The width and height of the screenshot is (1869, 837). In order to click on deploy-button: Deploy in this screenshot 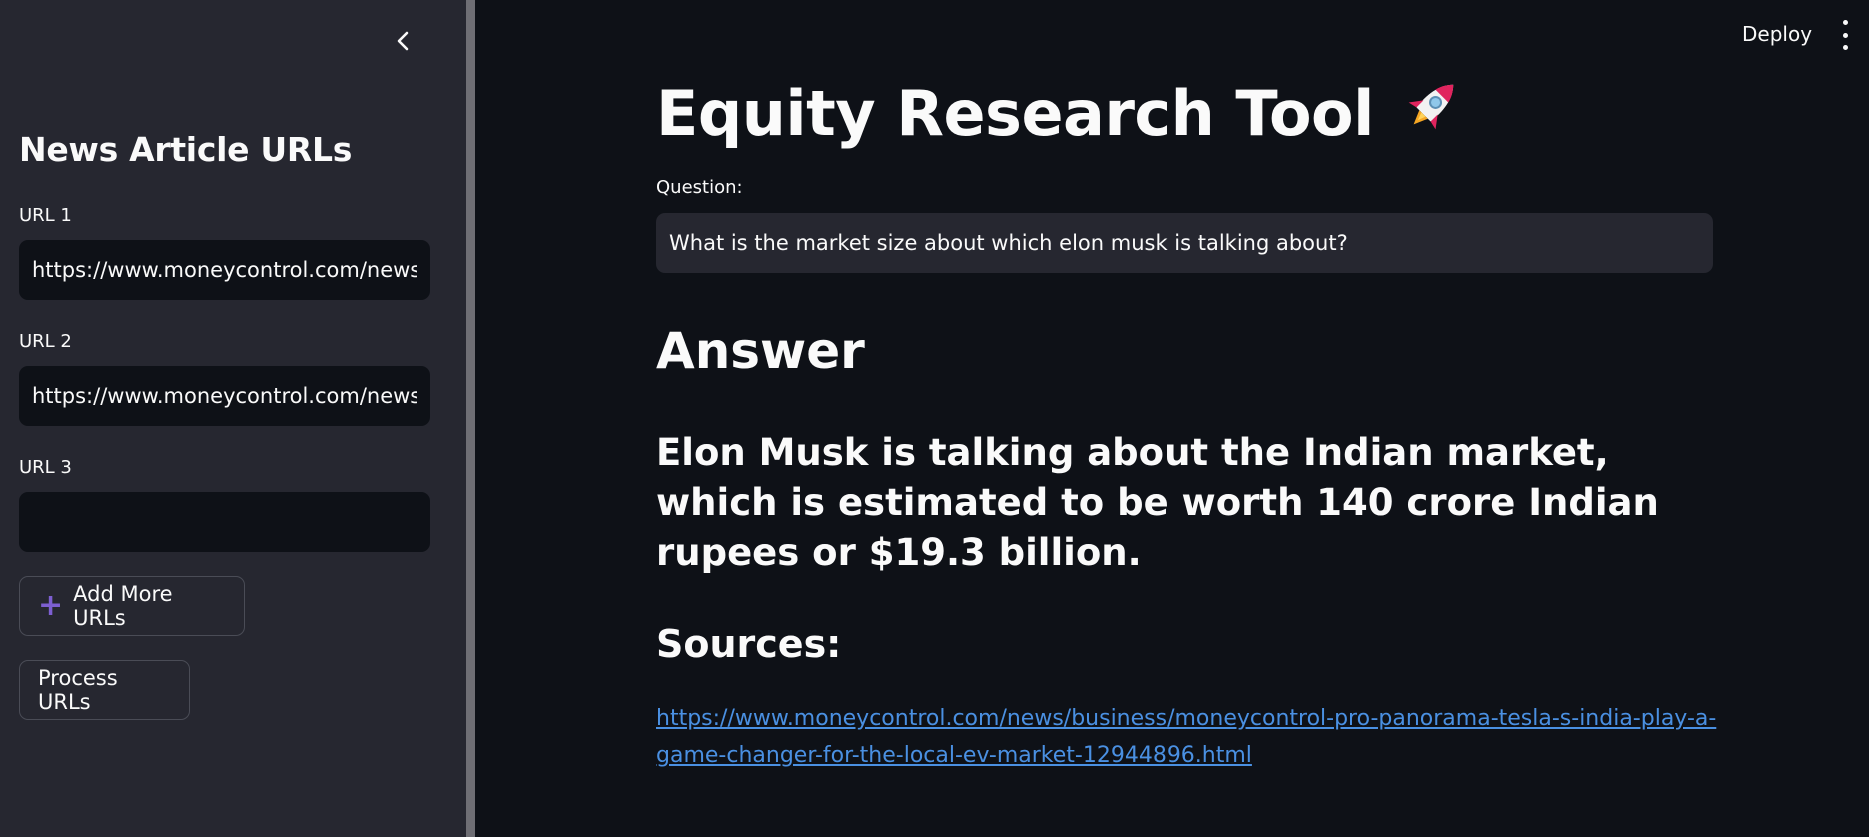, I will do `click(1777, 34)`.